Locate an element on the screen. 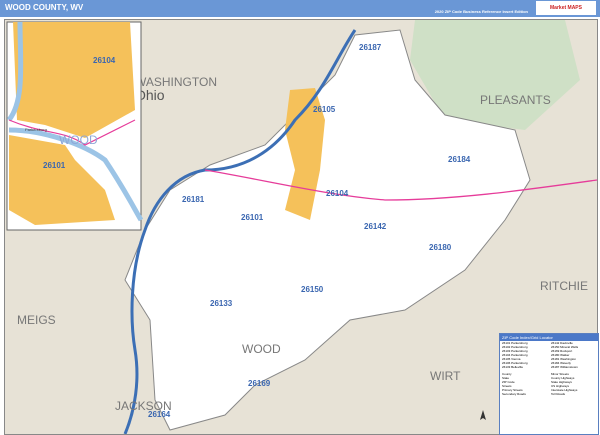  county-label: MEIGS is located at coordinates (36, 320).